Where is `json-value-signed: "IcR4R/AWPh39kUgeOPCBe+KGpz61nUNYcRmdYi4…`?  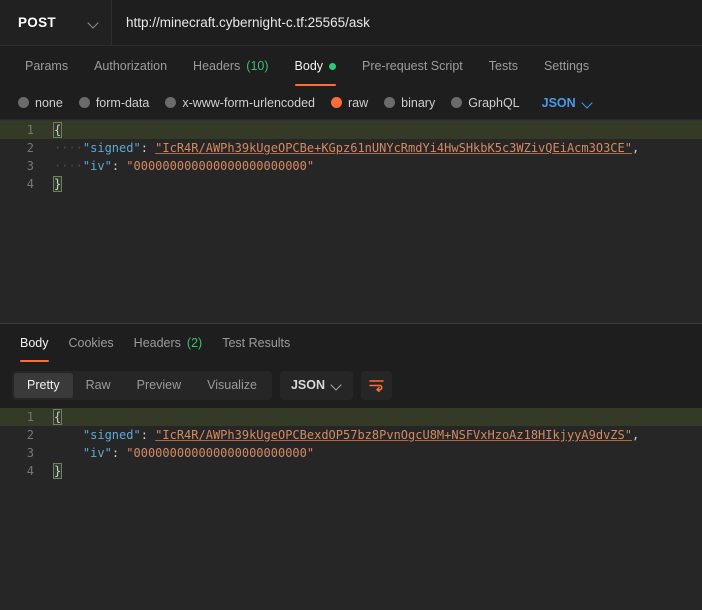
json-value-signed: "IcR4R/AWPh39kUgeOPCBe+KGpz61nUNYcRmdYi4… is located at coordinates (393, 148).